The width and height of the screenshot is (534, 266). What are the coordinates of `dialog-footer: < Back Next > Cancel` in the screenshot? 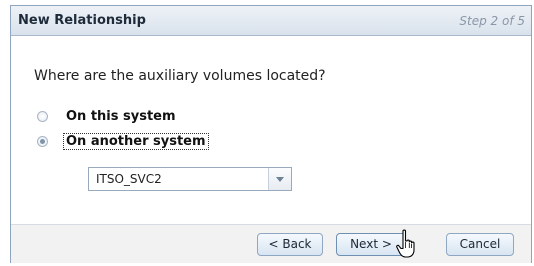 It's located at (271, 243).